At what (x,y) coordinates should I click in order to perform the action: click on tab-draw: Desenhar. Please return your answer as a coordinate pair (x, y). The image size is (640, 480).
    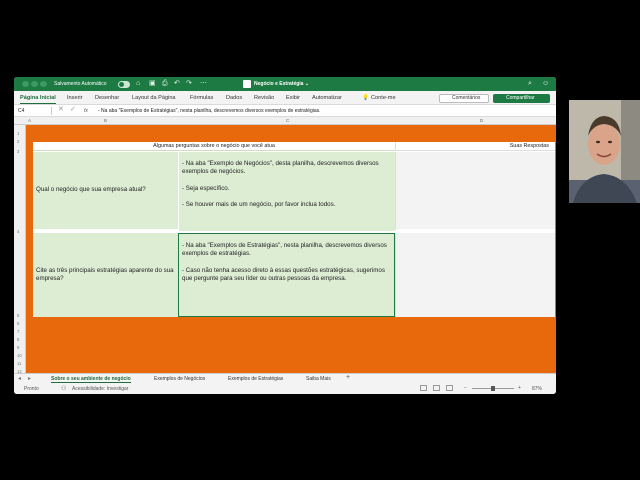
    Looking at the image, I should click on (107, 98).